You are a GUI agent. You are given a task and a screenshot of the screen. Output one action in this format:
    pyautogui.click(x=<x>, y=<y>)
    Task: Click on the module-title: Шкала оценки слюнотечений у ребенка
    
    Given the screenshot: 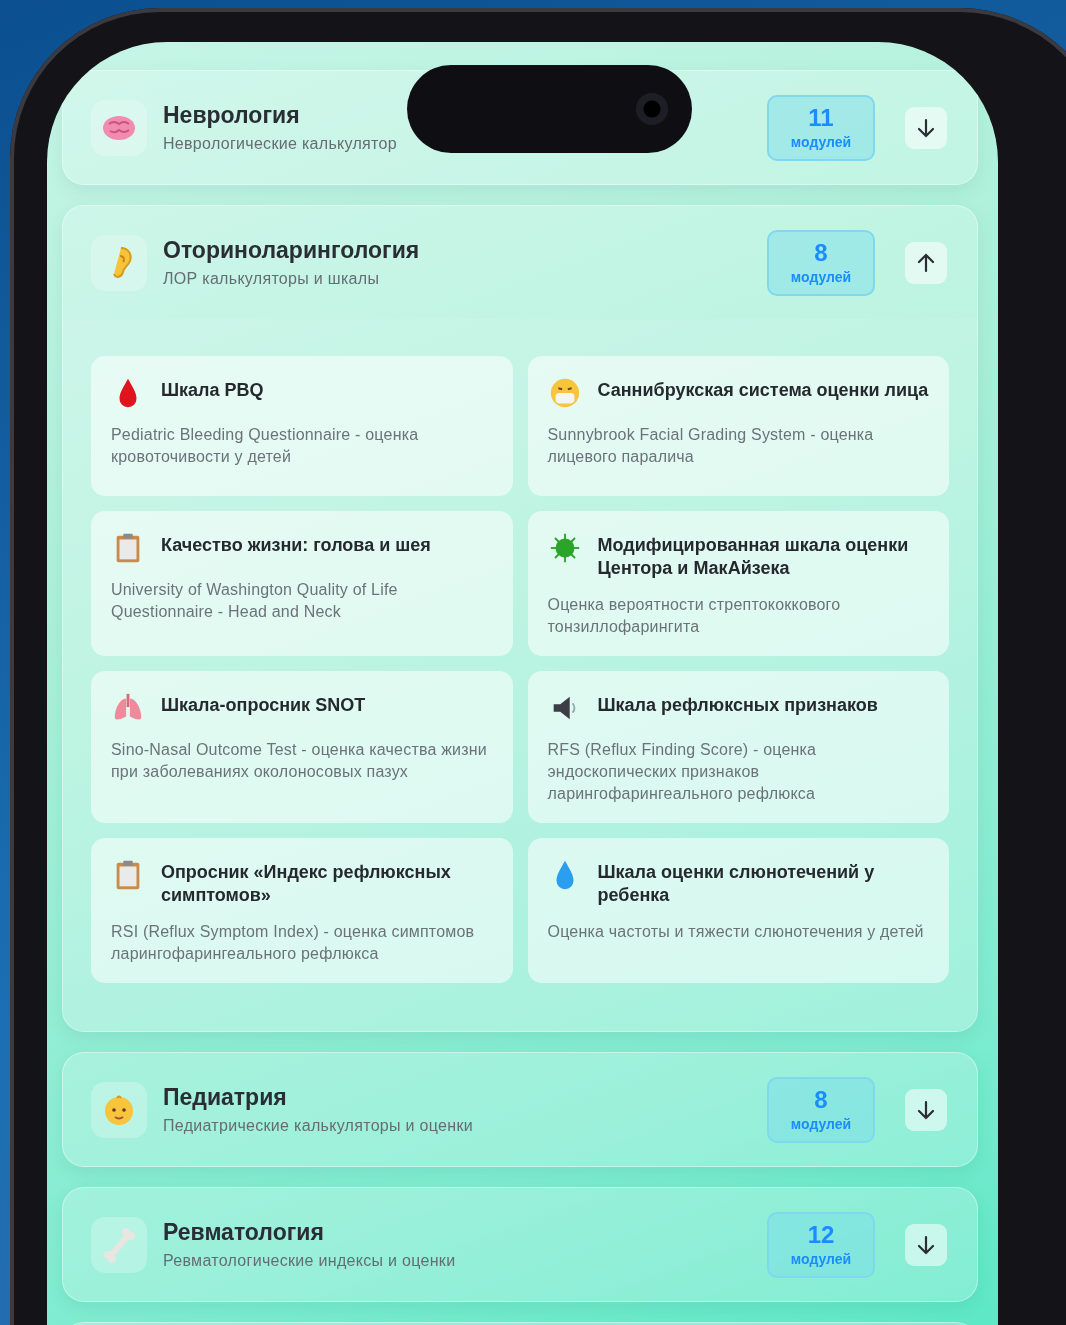 What is the action you would take?
    pyautogui.click(x=736, y=884)
    